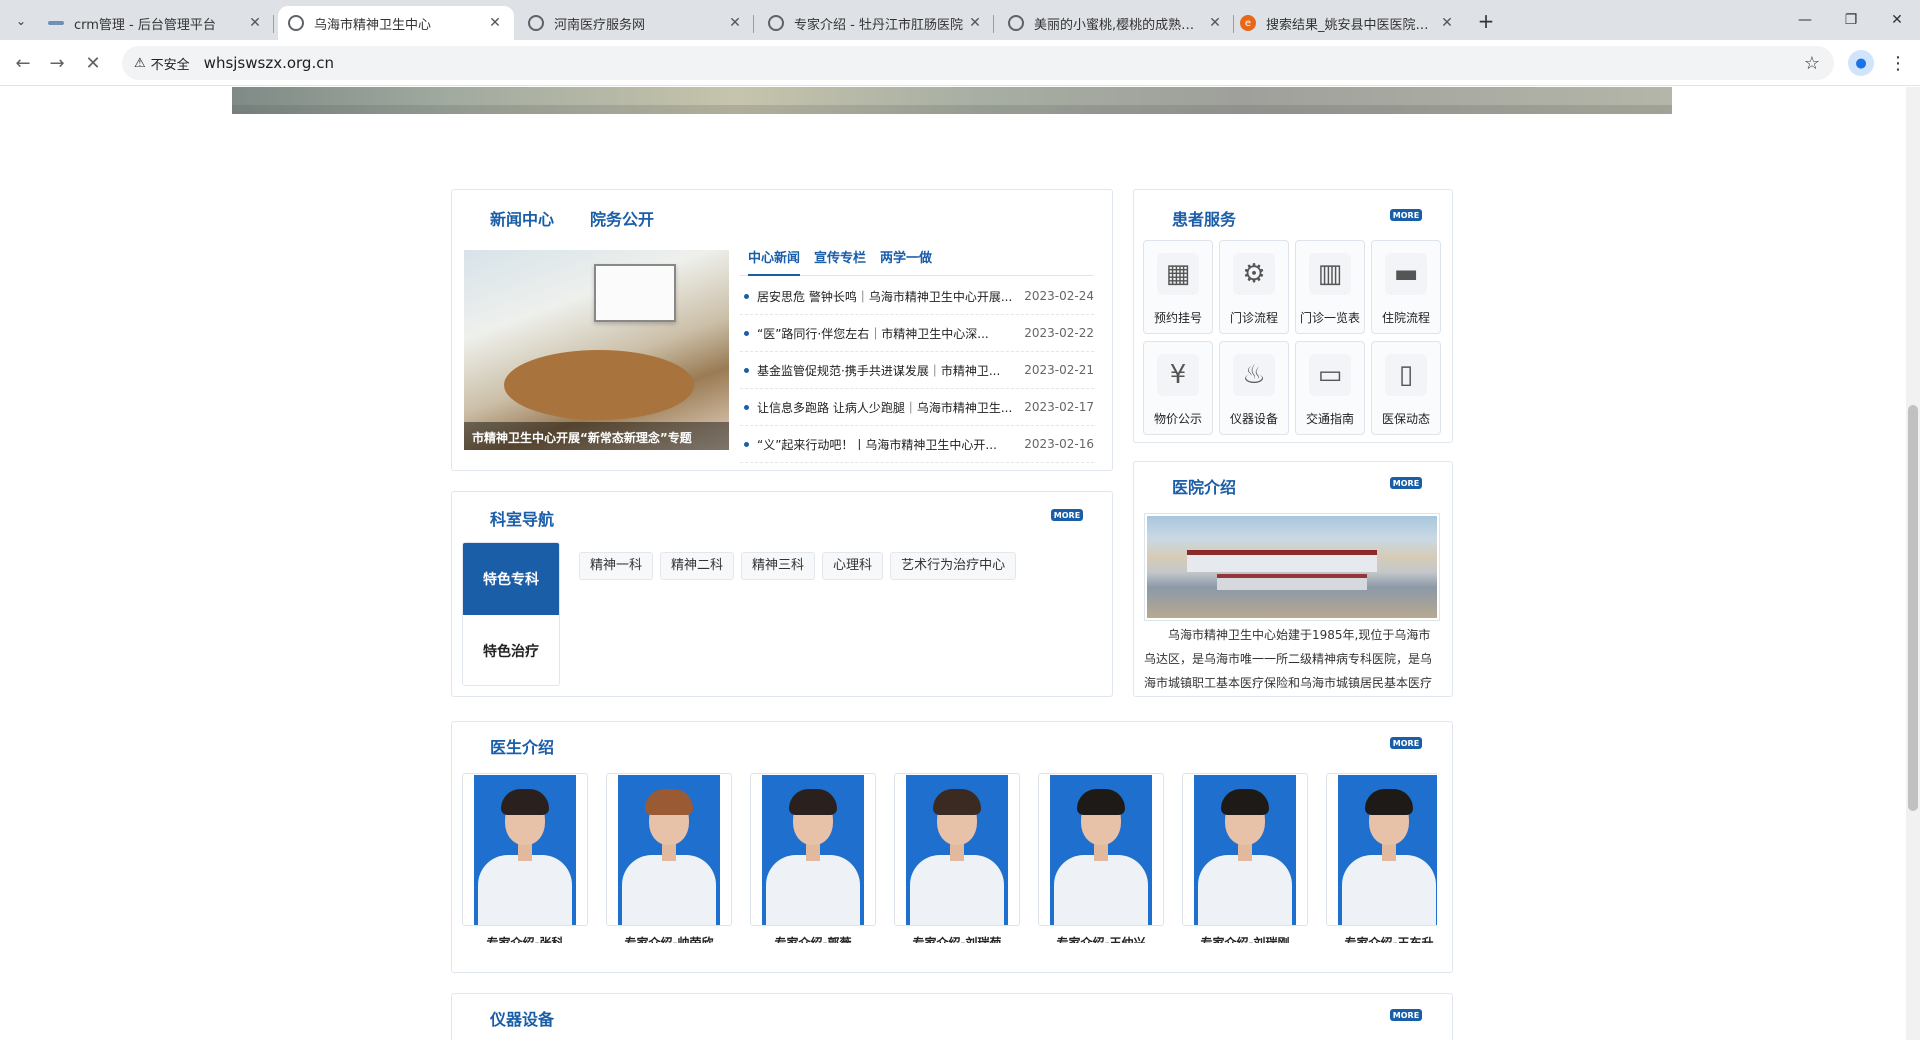 The image size is (1920, 1040). Describe the element at coordinates (853, 566) in the screenshot. I see `department-tag: 心理科` at that location.